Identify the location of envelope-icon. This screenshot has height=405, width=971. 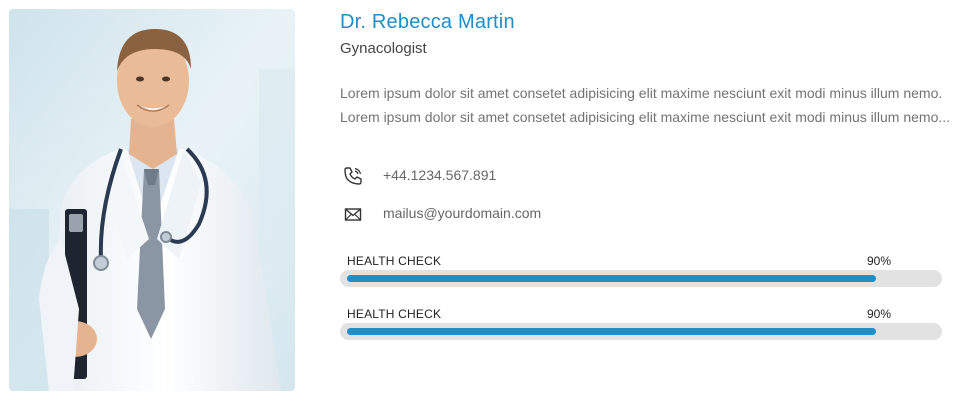
(353, 214).